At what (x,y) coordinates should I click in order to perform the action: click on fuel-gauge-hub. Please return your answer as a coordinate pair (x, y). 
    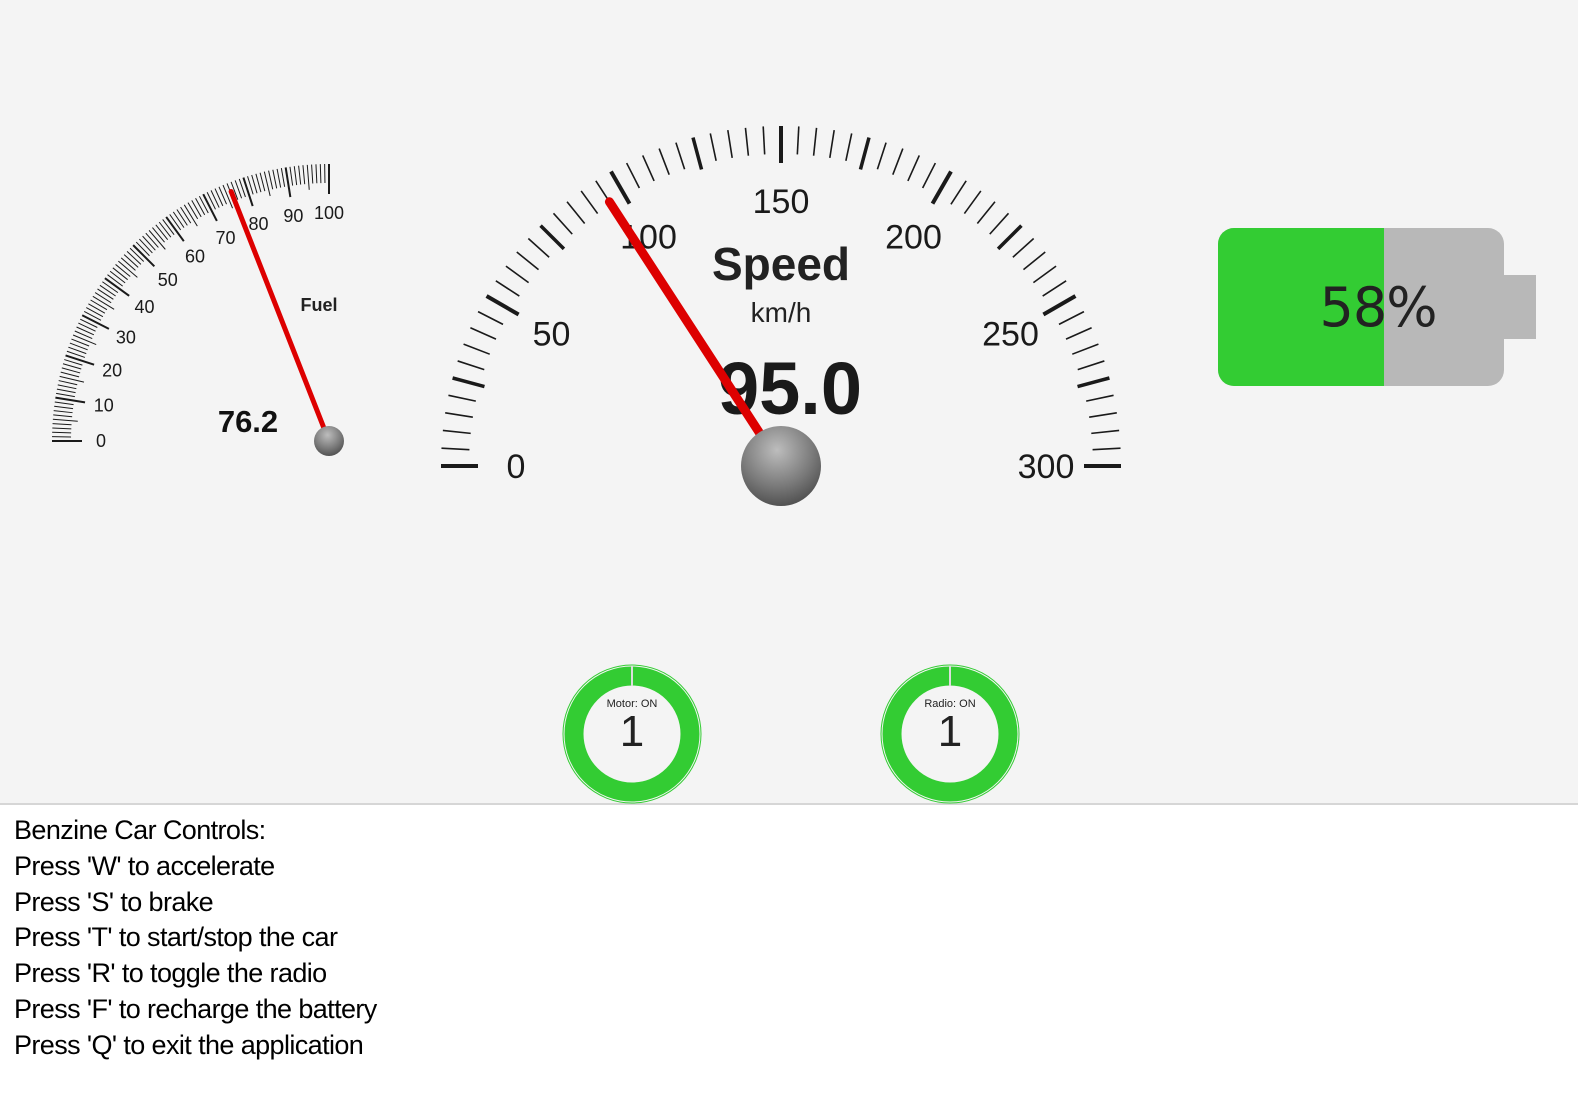
    Looking at the image, I should click on (329, 441).